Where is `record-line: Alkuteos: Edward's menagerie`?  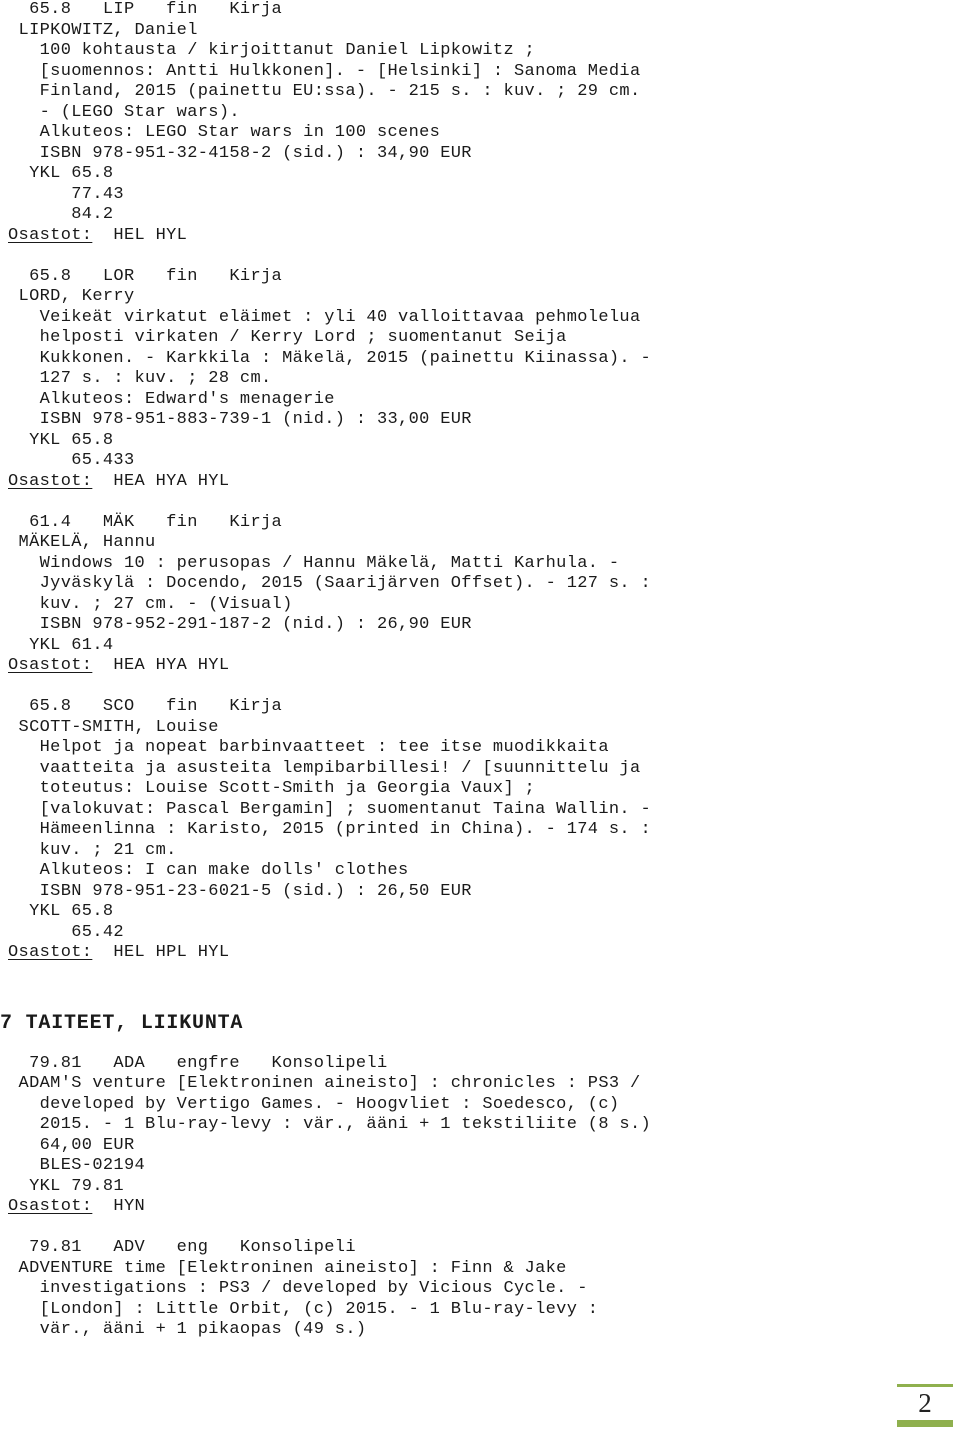
record-line: Alkuteos: Edward's menagerie is located at coordinates (171, 399).